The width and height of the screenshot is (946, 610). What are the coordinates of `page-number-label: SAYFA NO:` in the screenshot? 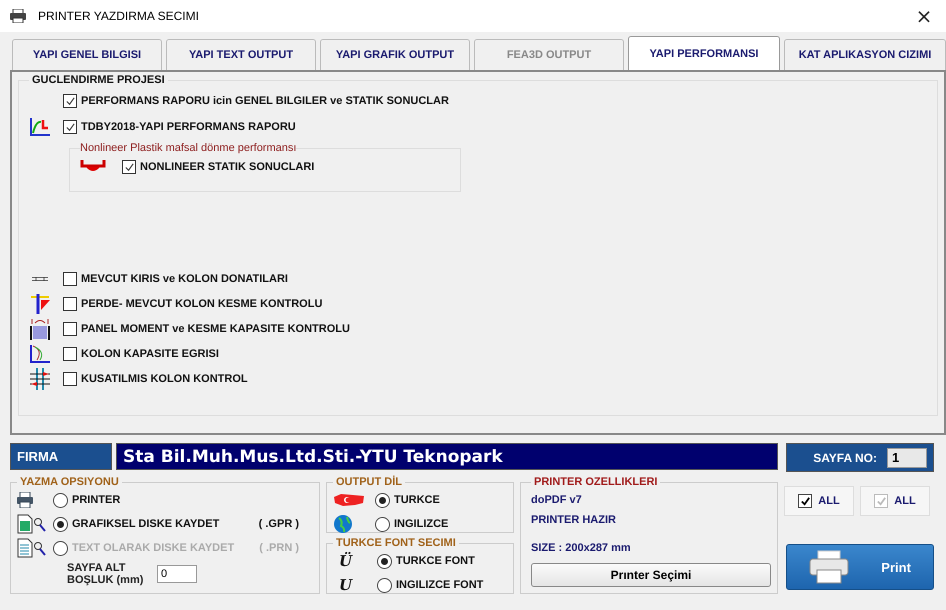 It's located at (845, 457).